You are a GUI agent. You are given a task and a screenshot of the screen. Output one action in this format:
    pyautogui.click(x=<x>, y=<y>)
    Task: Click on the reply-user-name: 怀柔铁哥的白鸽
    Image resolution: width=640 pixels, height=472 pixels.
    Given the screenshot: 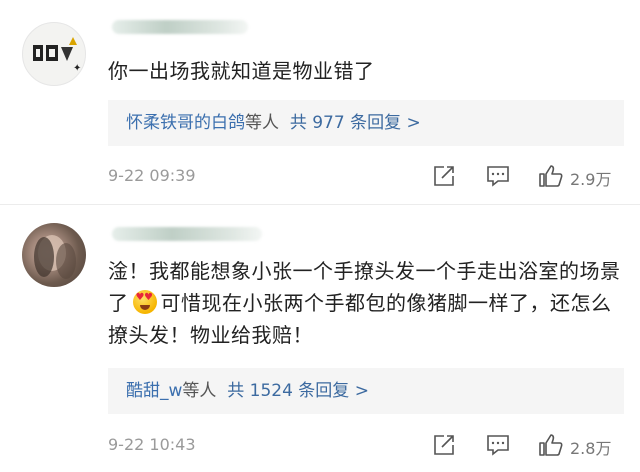 What is the action you would take?
    pyautogui.click(x=185, y=123)
    